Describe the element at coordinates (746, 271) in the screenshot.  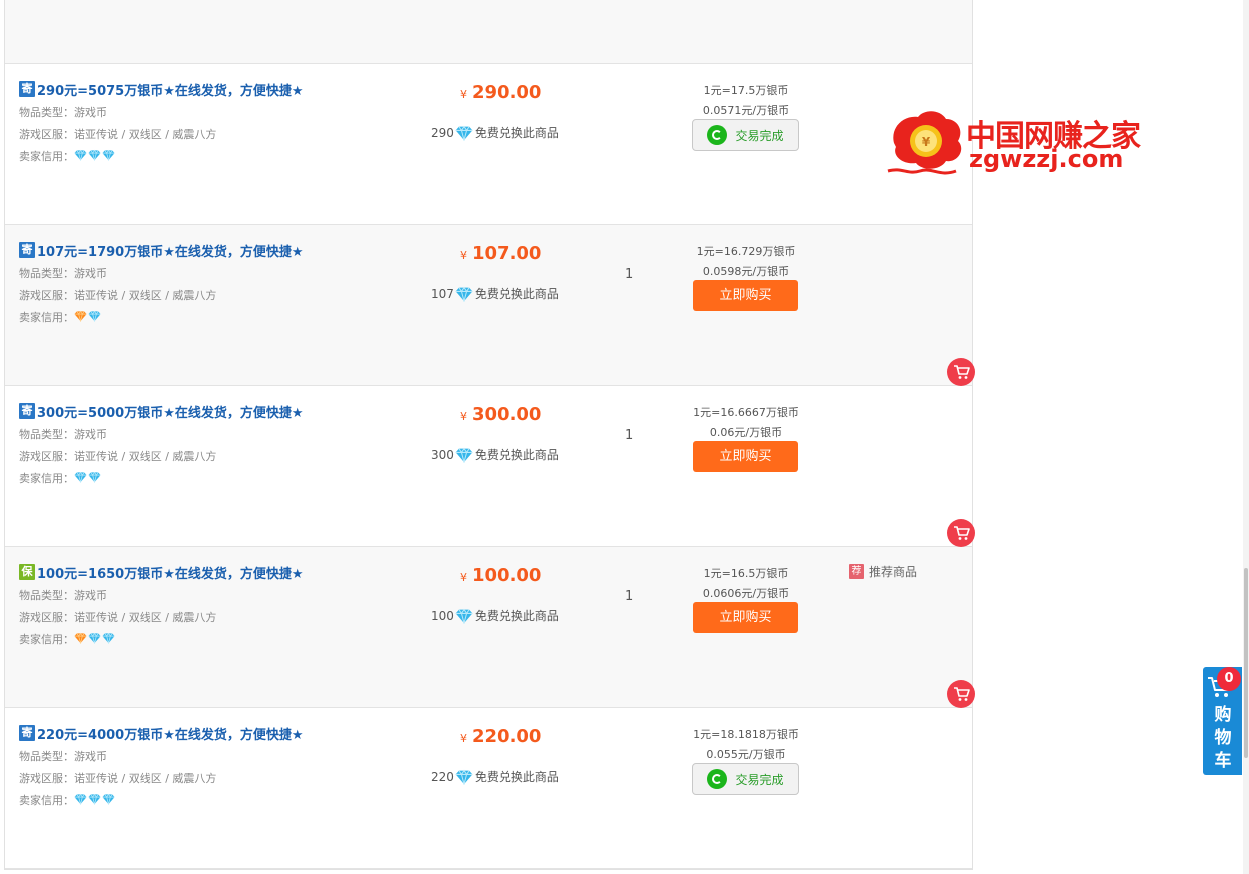
I see `unit-price: 0.0598元/万银币` at that location.